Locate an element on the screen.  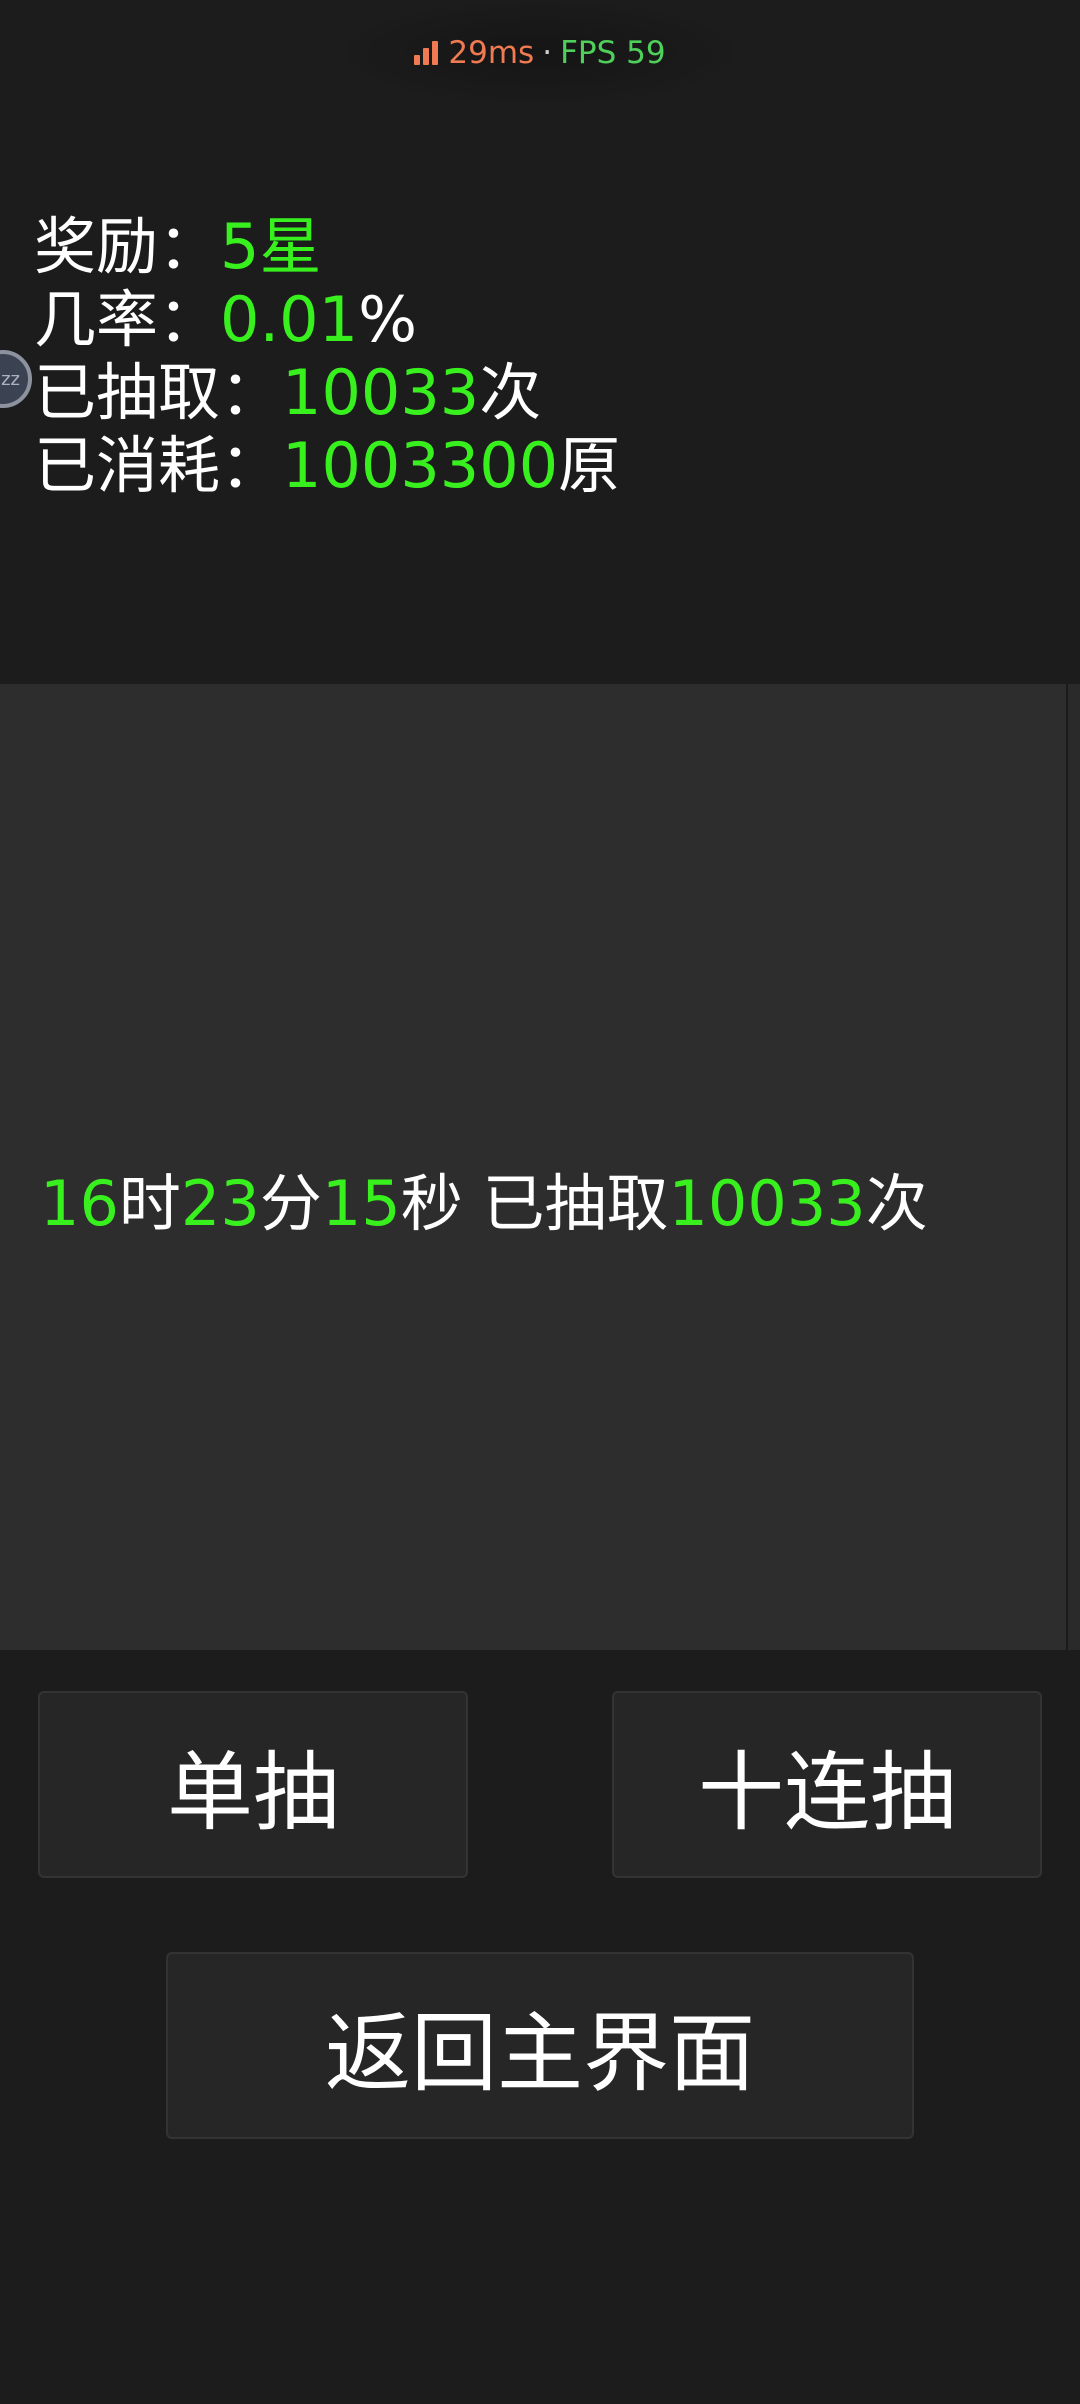
rate-line: 几率：0.01% is located at coordinates (327, 319).